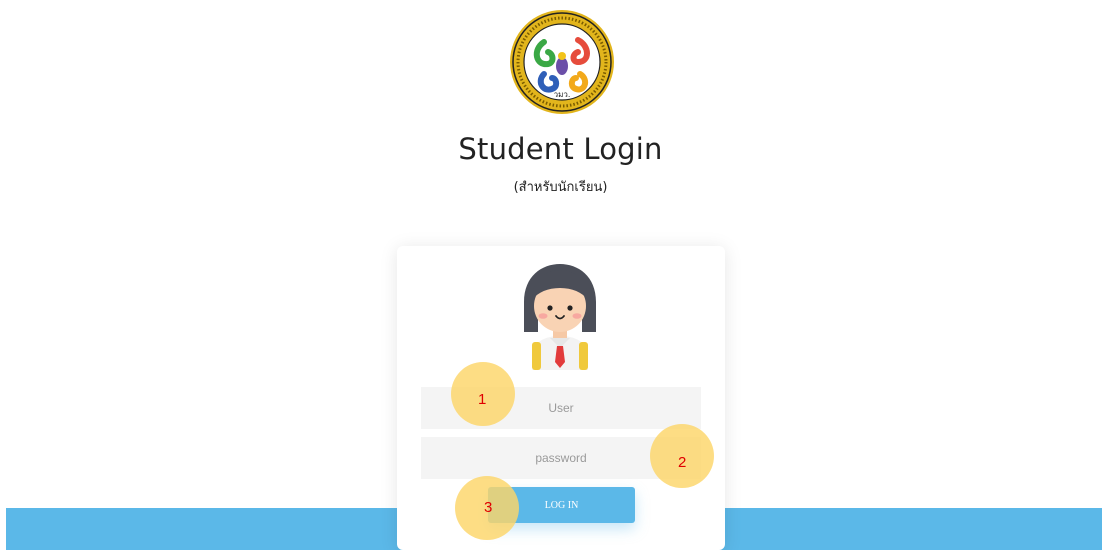  What do you see at coordinates (562, 62) in the screenshot?
I see `school-emblem-icon: วมว.` at bounding box center [562, 62].